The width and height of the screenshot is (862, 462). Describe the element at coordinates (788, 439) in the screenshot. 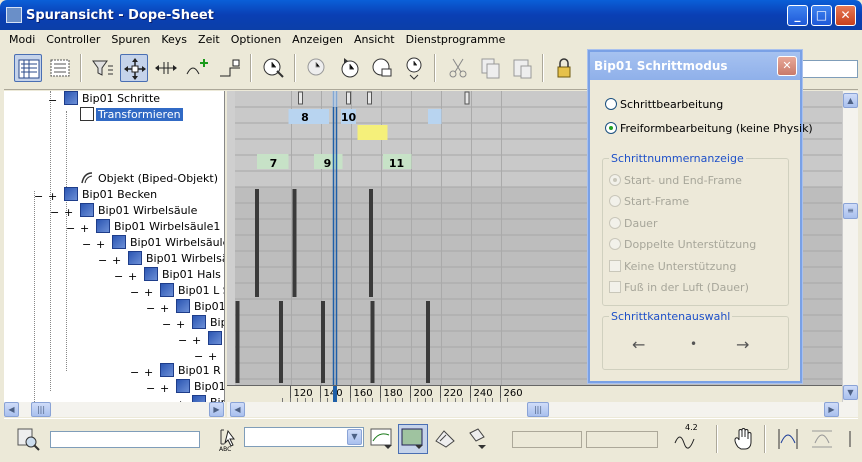

I see `zoom-horizontal-extents-icon` at that location.